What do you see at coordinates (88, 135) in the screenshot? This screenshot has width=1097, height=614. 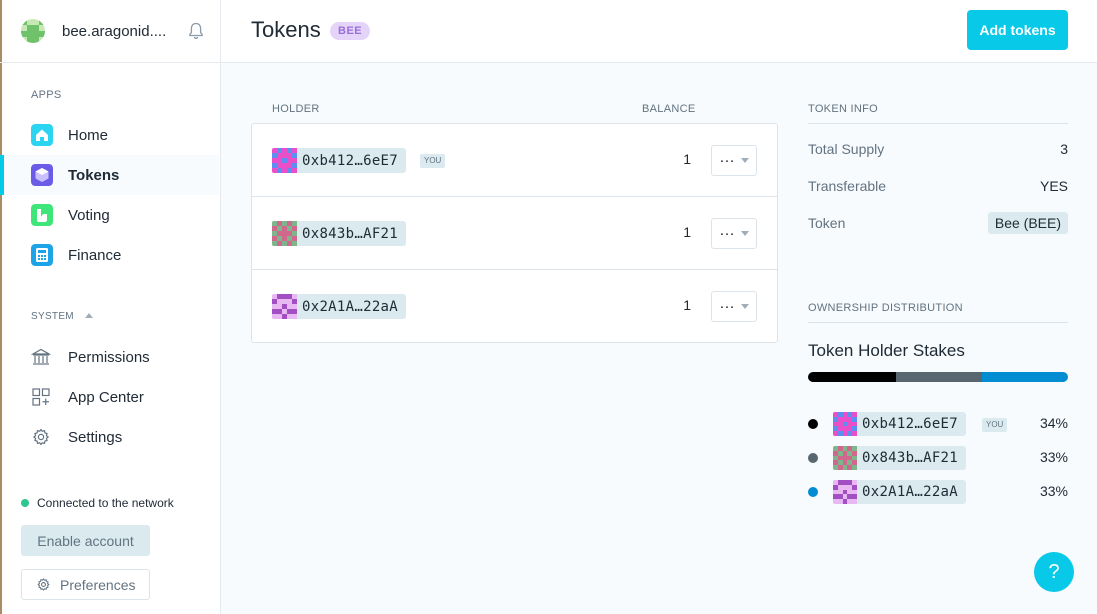 I see `sidebar-item-label: Home` at bounding box center [88, 135].